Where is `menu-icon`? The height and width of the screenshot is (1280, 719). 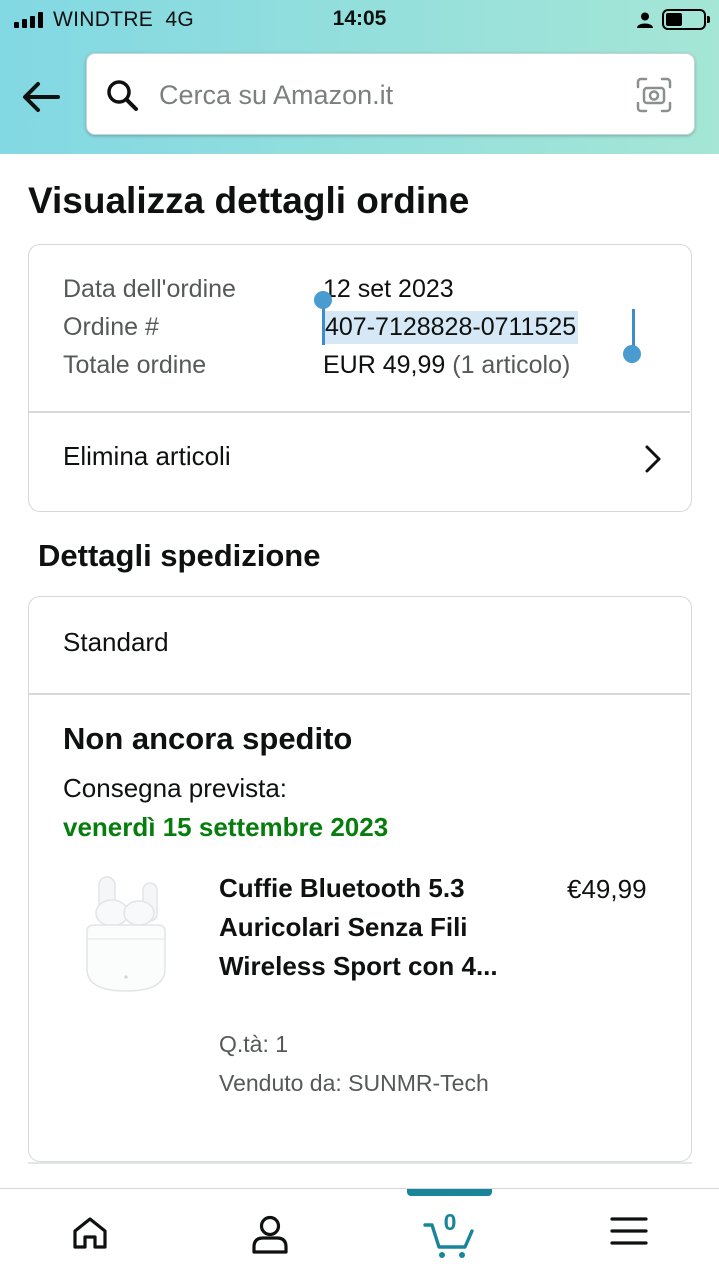
menu-icon is located at coordinates (629, 1231).